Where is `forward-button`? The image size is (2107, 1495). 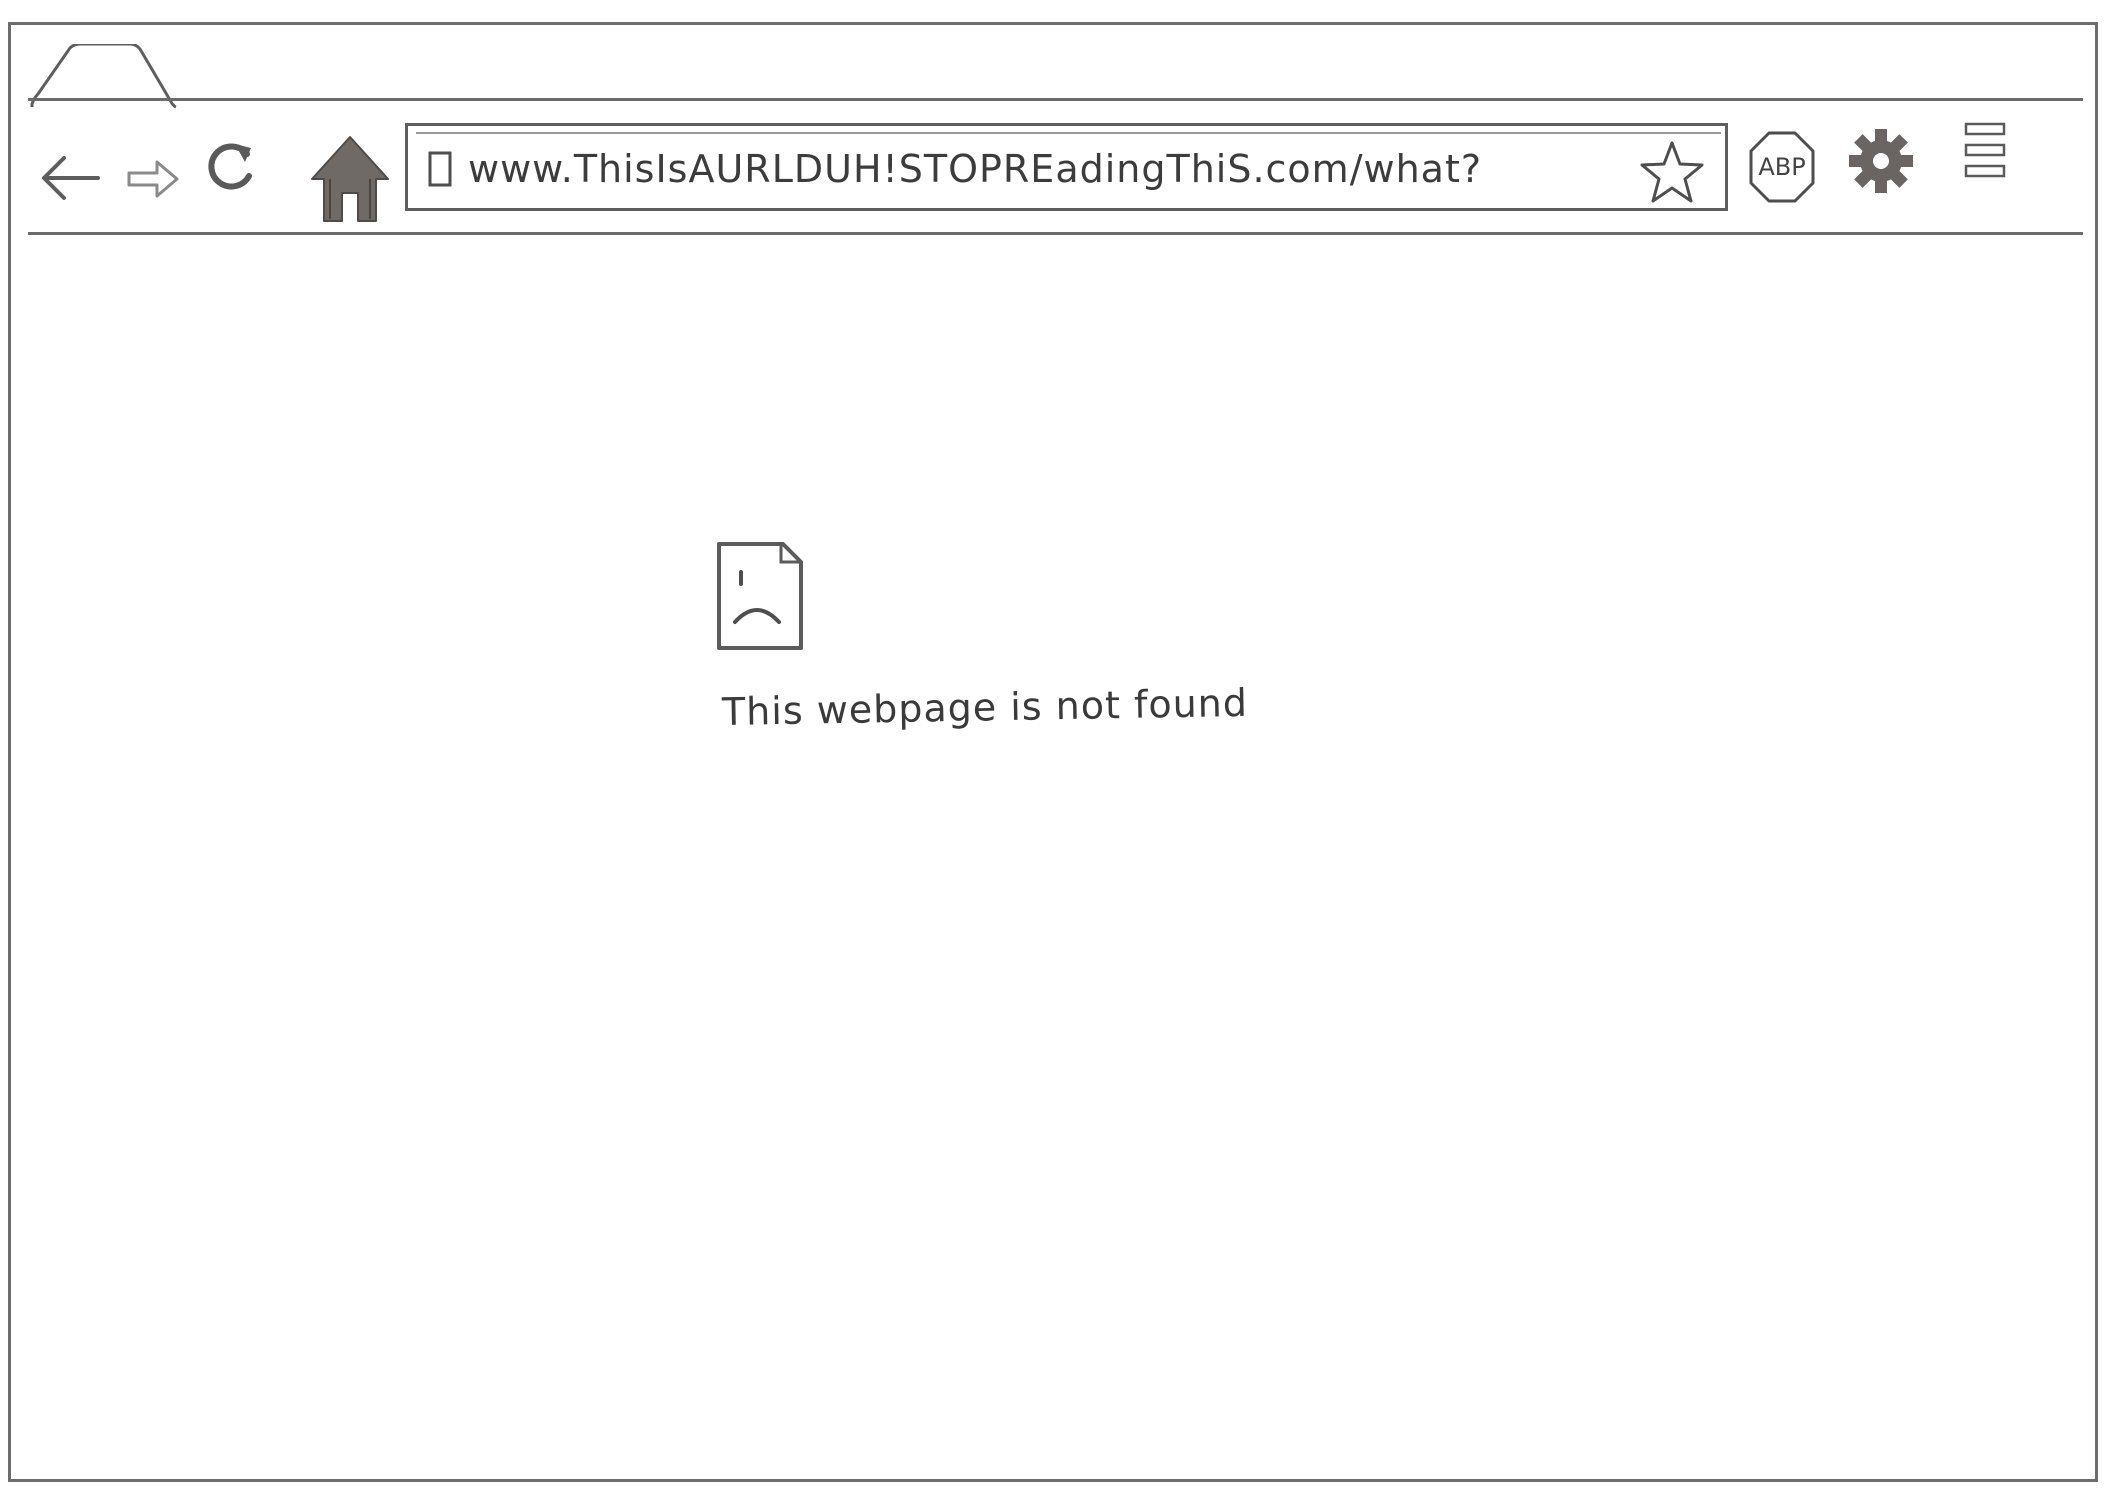 forward-button is located at coordinates (153, 178).